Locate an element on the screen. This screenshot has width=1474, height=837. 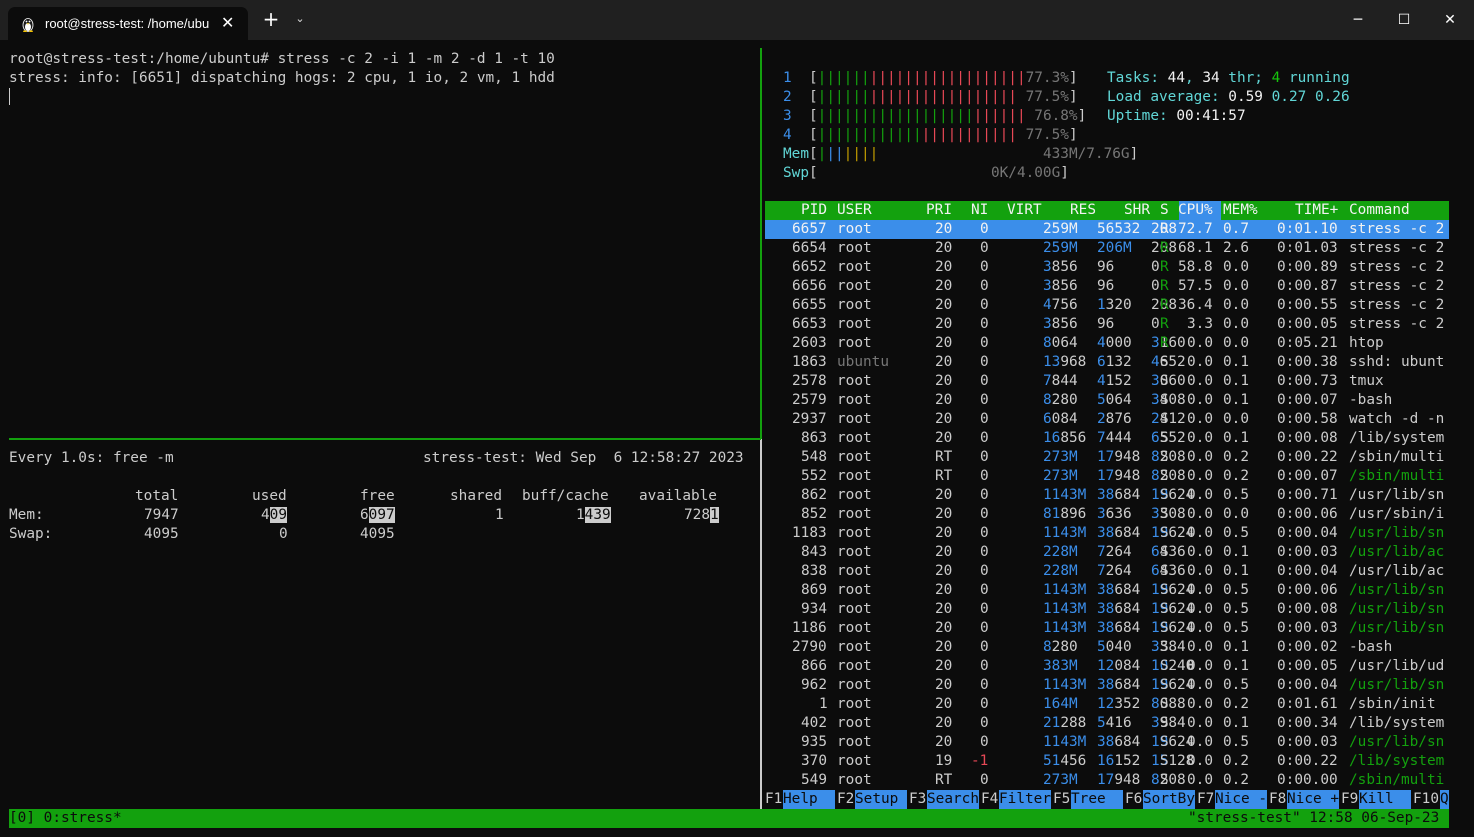
cpu-meter-1: 1 [||||||||||||||||||||||||77.3%] is located at coordinates (930, 78).